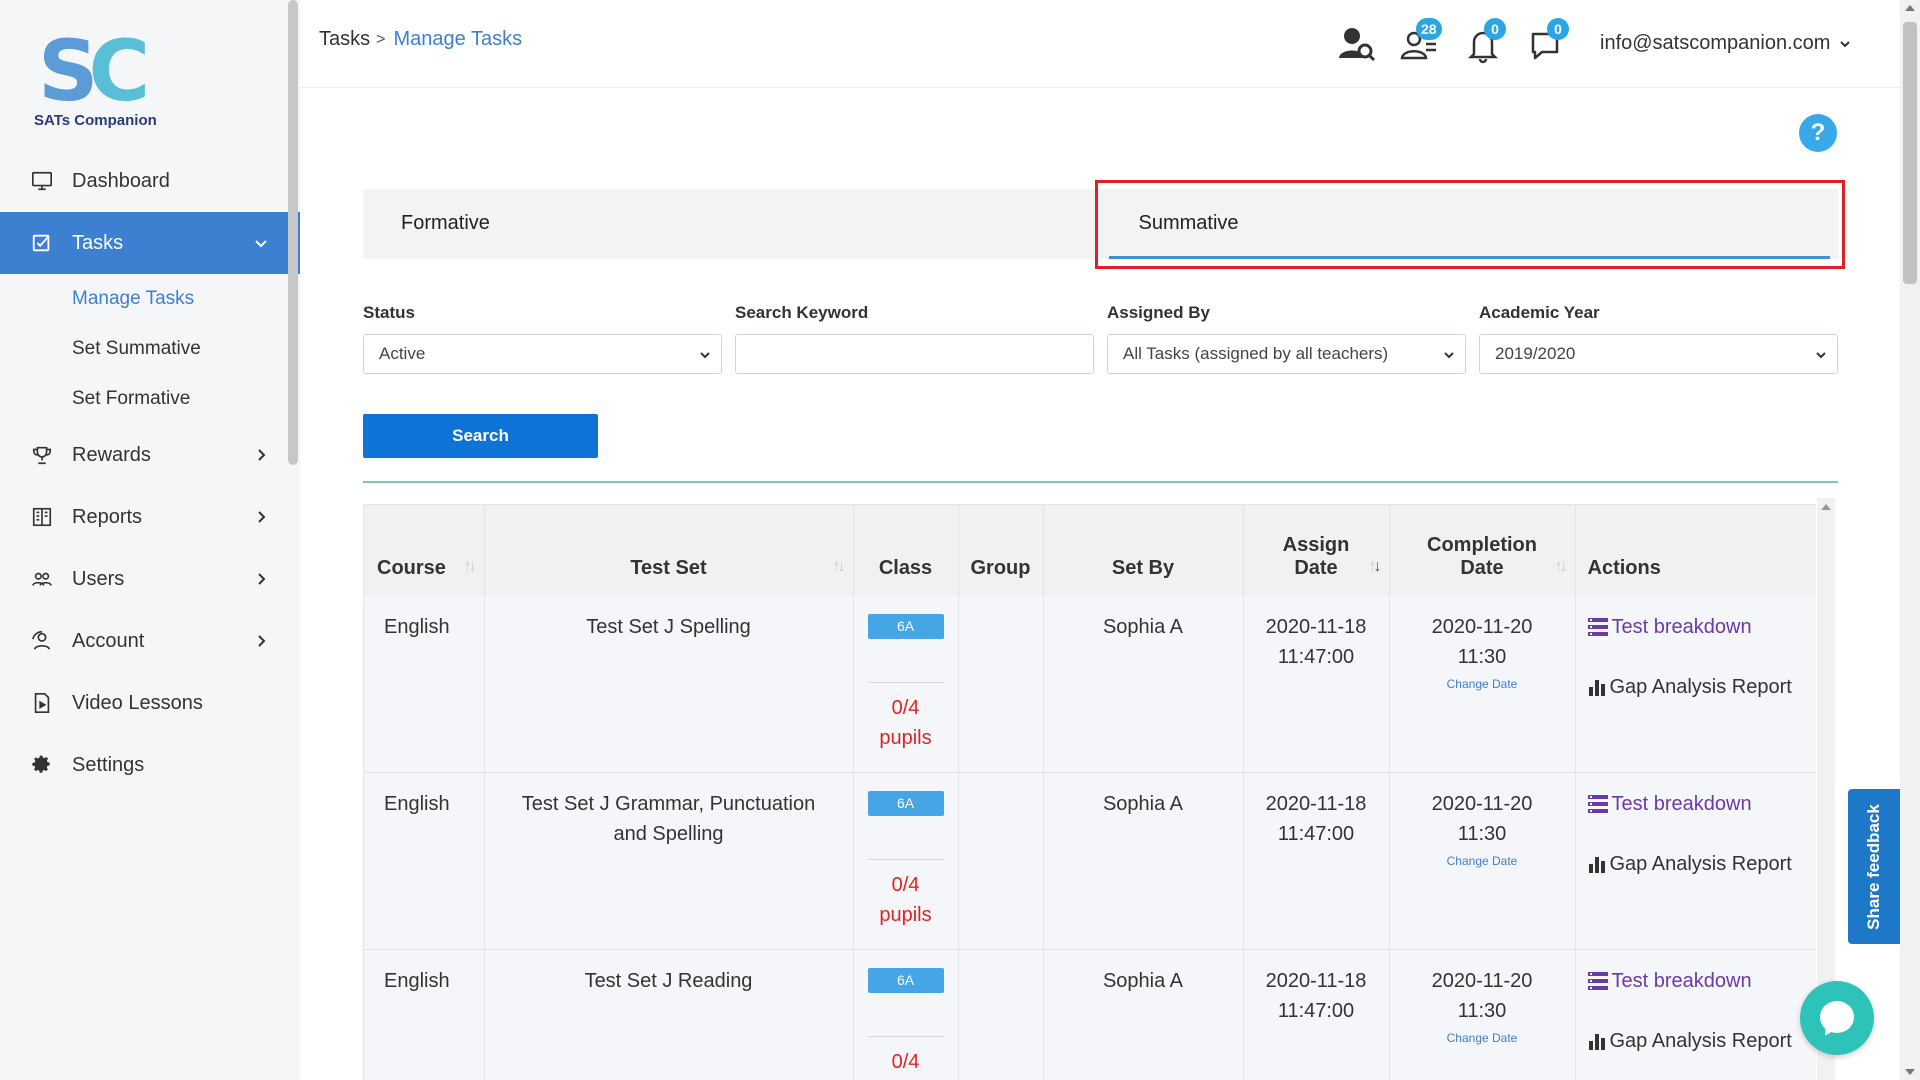  What do you see at coordinates (344, 39) in the screenshot?
I see `breadcrumb-root: Tasks` at bounding box center [344, 39].